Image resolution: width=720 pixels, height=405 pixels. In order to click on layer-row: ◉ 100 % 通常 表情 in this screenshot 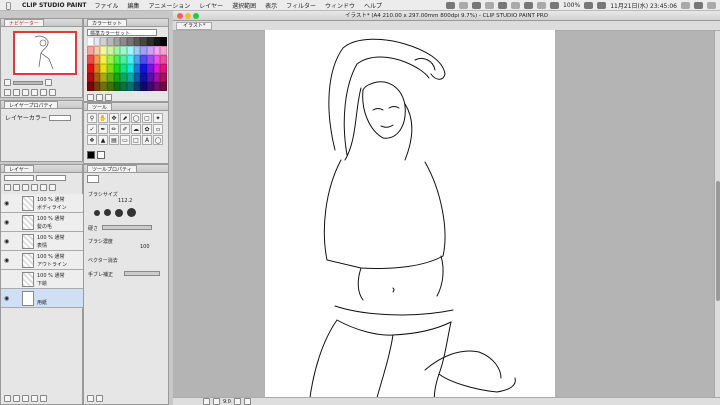, I will do `click(42, 241)`.